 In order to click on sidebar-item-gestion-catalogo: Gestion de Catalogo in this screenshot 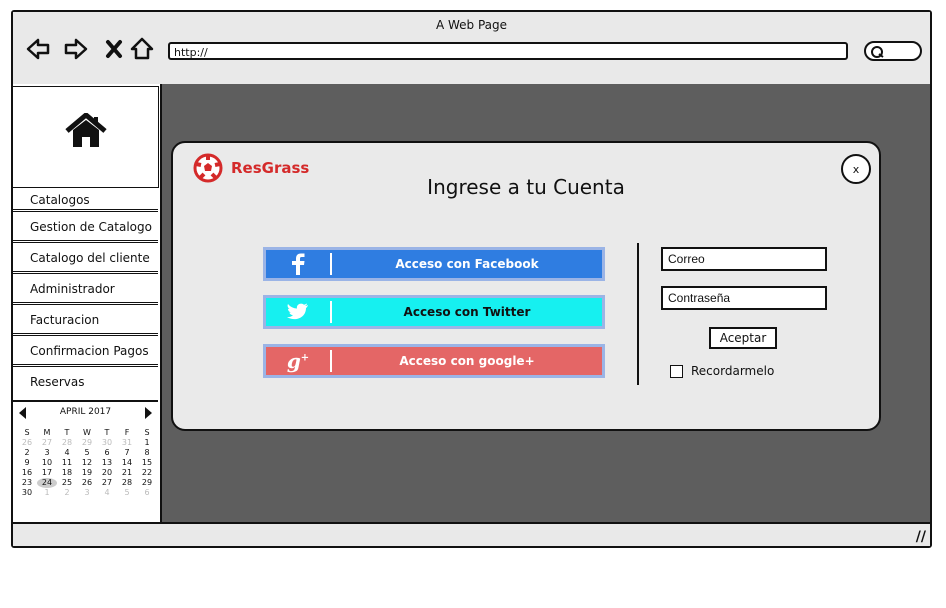, I will do `click(85, 227)`.